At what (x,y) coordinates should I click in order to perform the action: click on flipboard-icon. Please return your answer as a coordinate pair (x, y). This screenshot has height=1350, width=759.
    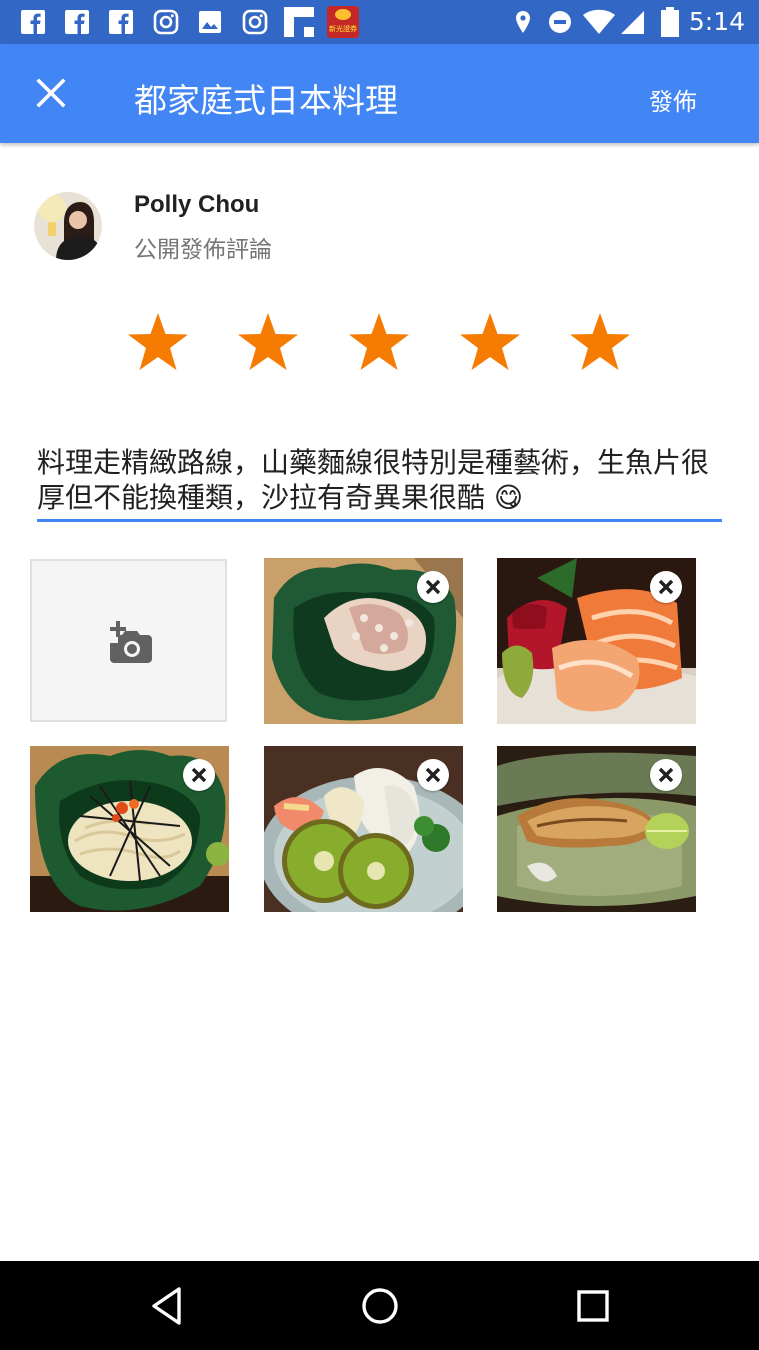
    Looking at the image, I should click on (299, 22).